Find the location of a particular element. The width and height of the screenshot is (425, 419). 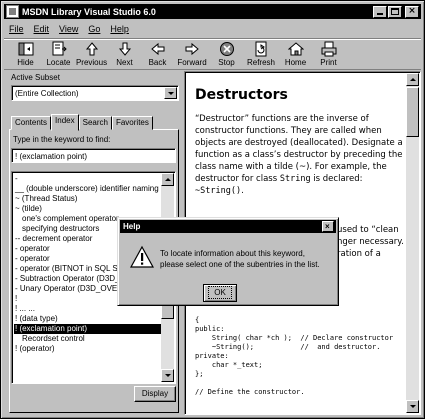

refresh-icon is located at coordinates (261, 49).